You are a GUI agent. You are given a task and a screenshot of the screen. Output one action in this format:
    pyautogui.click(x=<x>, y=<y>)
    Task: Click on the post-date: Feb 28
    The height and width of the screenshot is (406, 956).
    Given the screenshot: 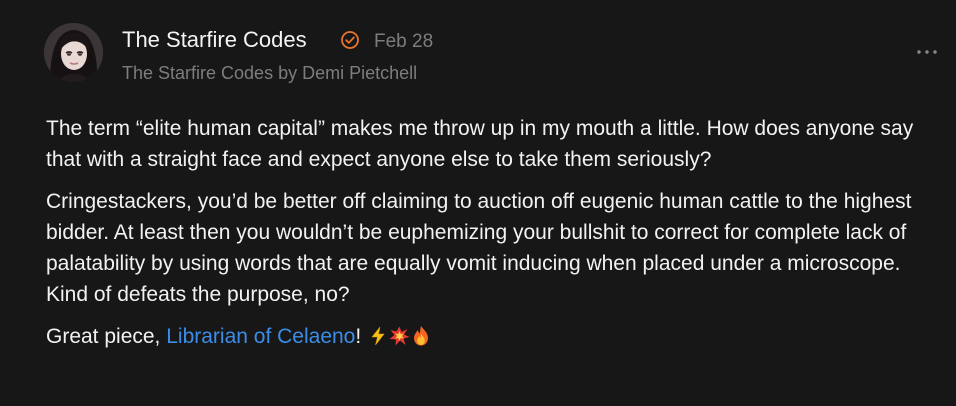 What is the action you would take?
    pyautogui.click(x=403, y=42)
    